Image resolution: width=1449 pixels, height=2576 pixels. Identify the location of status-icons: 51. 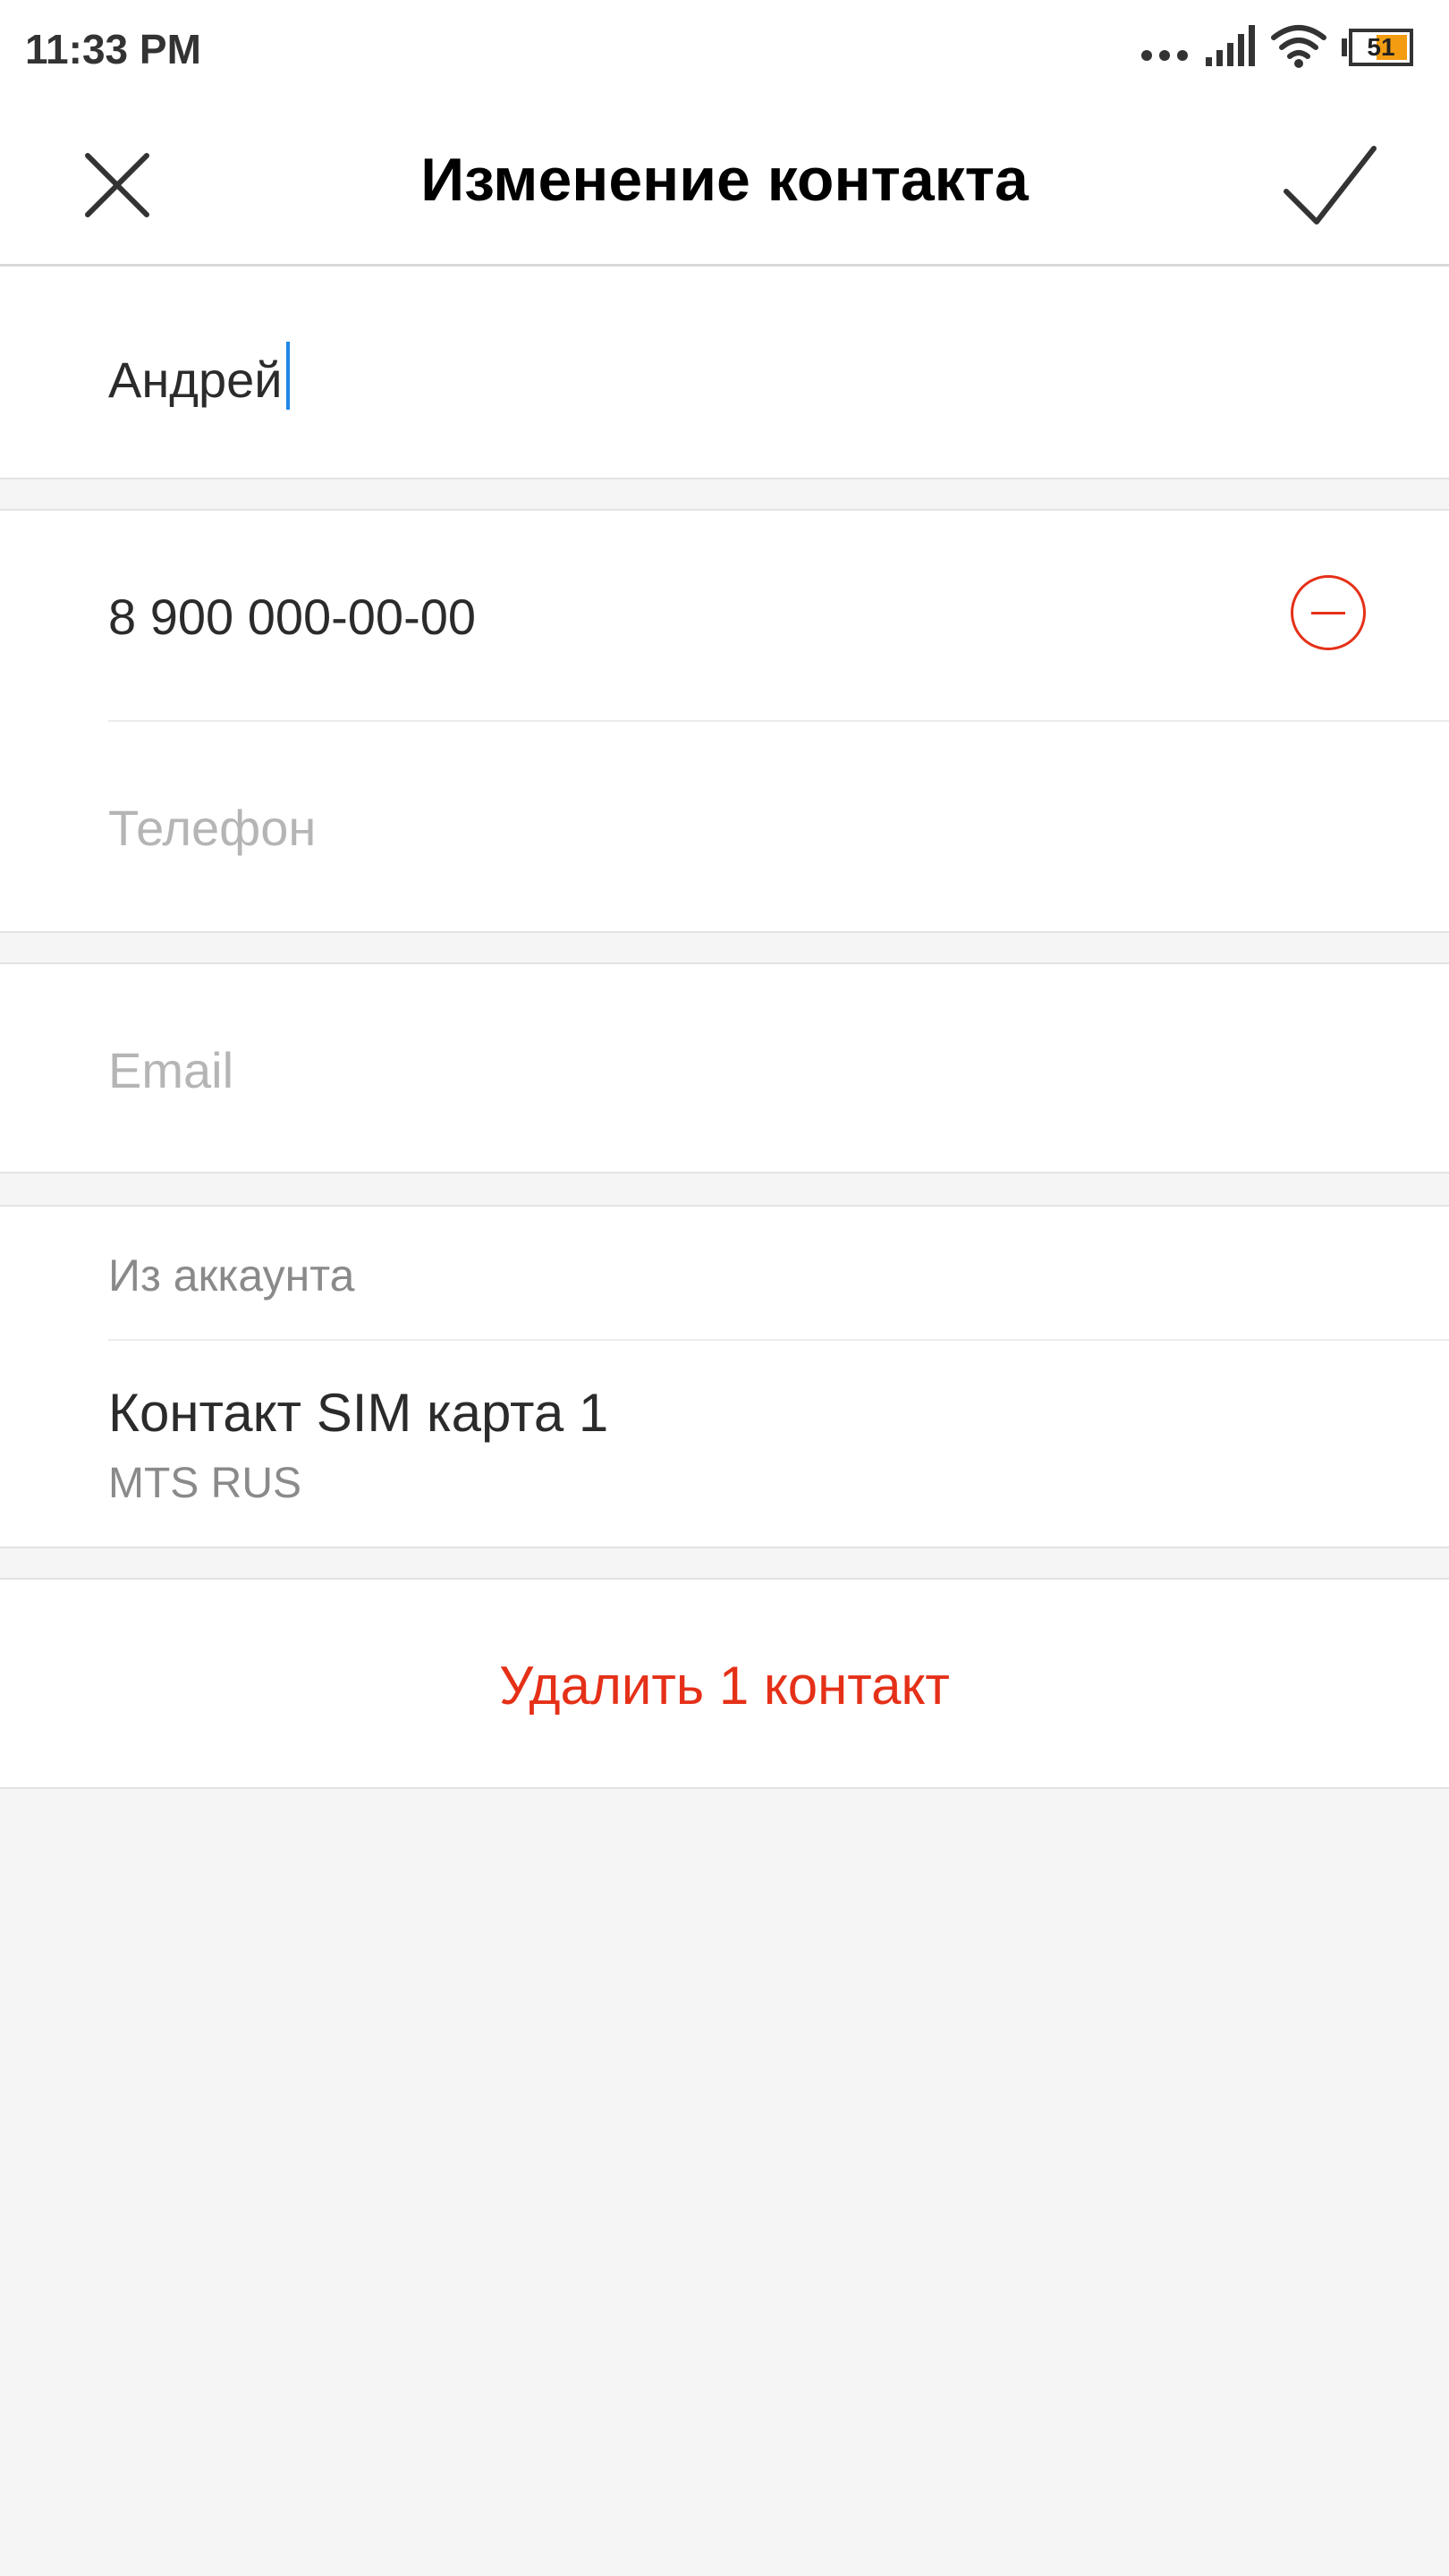
(1283, 50).